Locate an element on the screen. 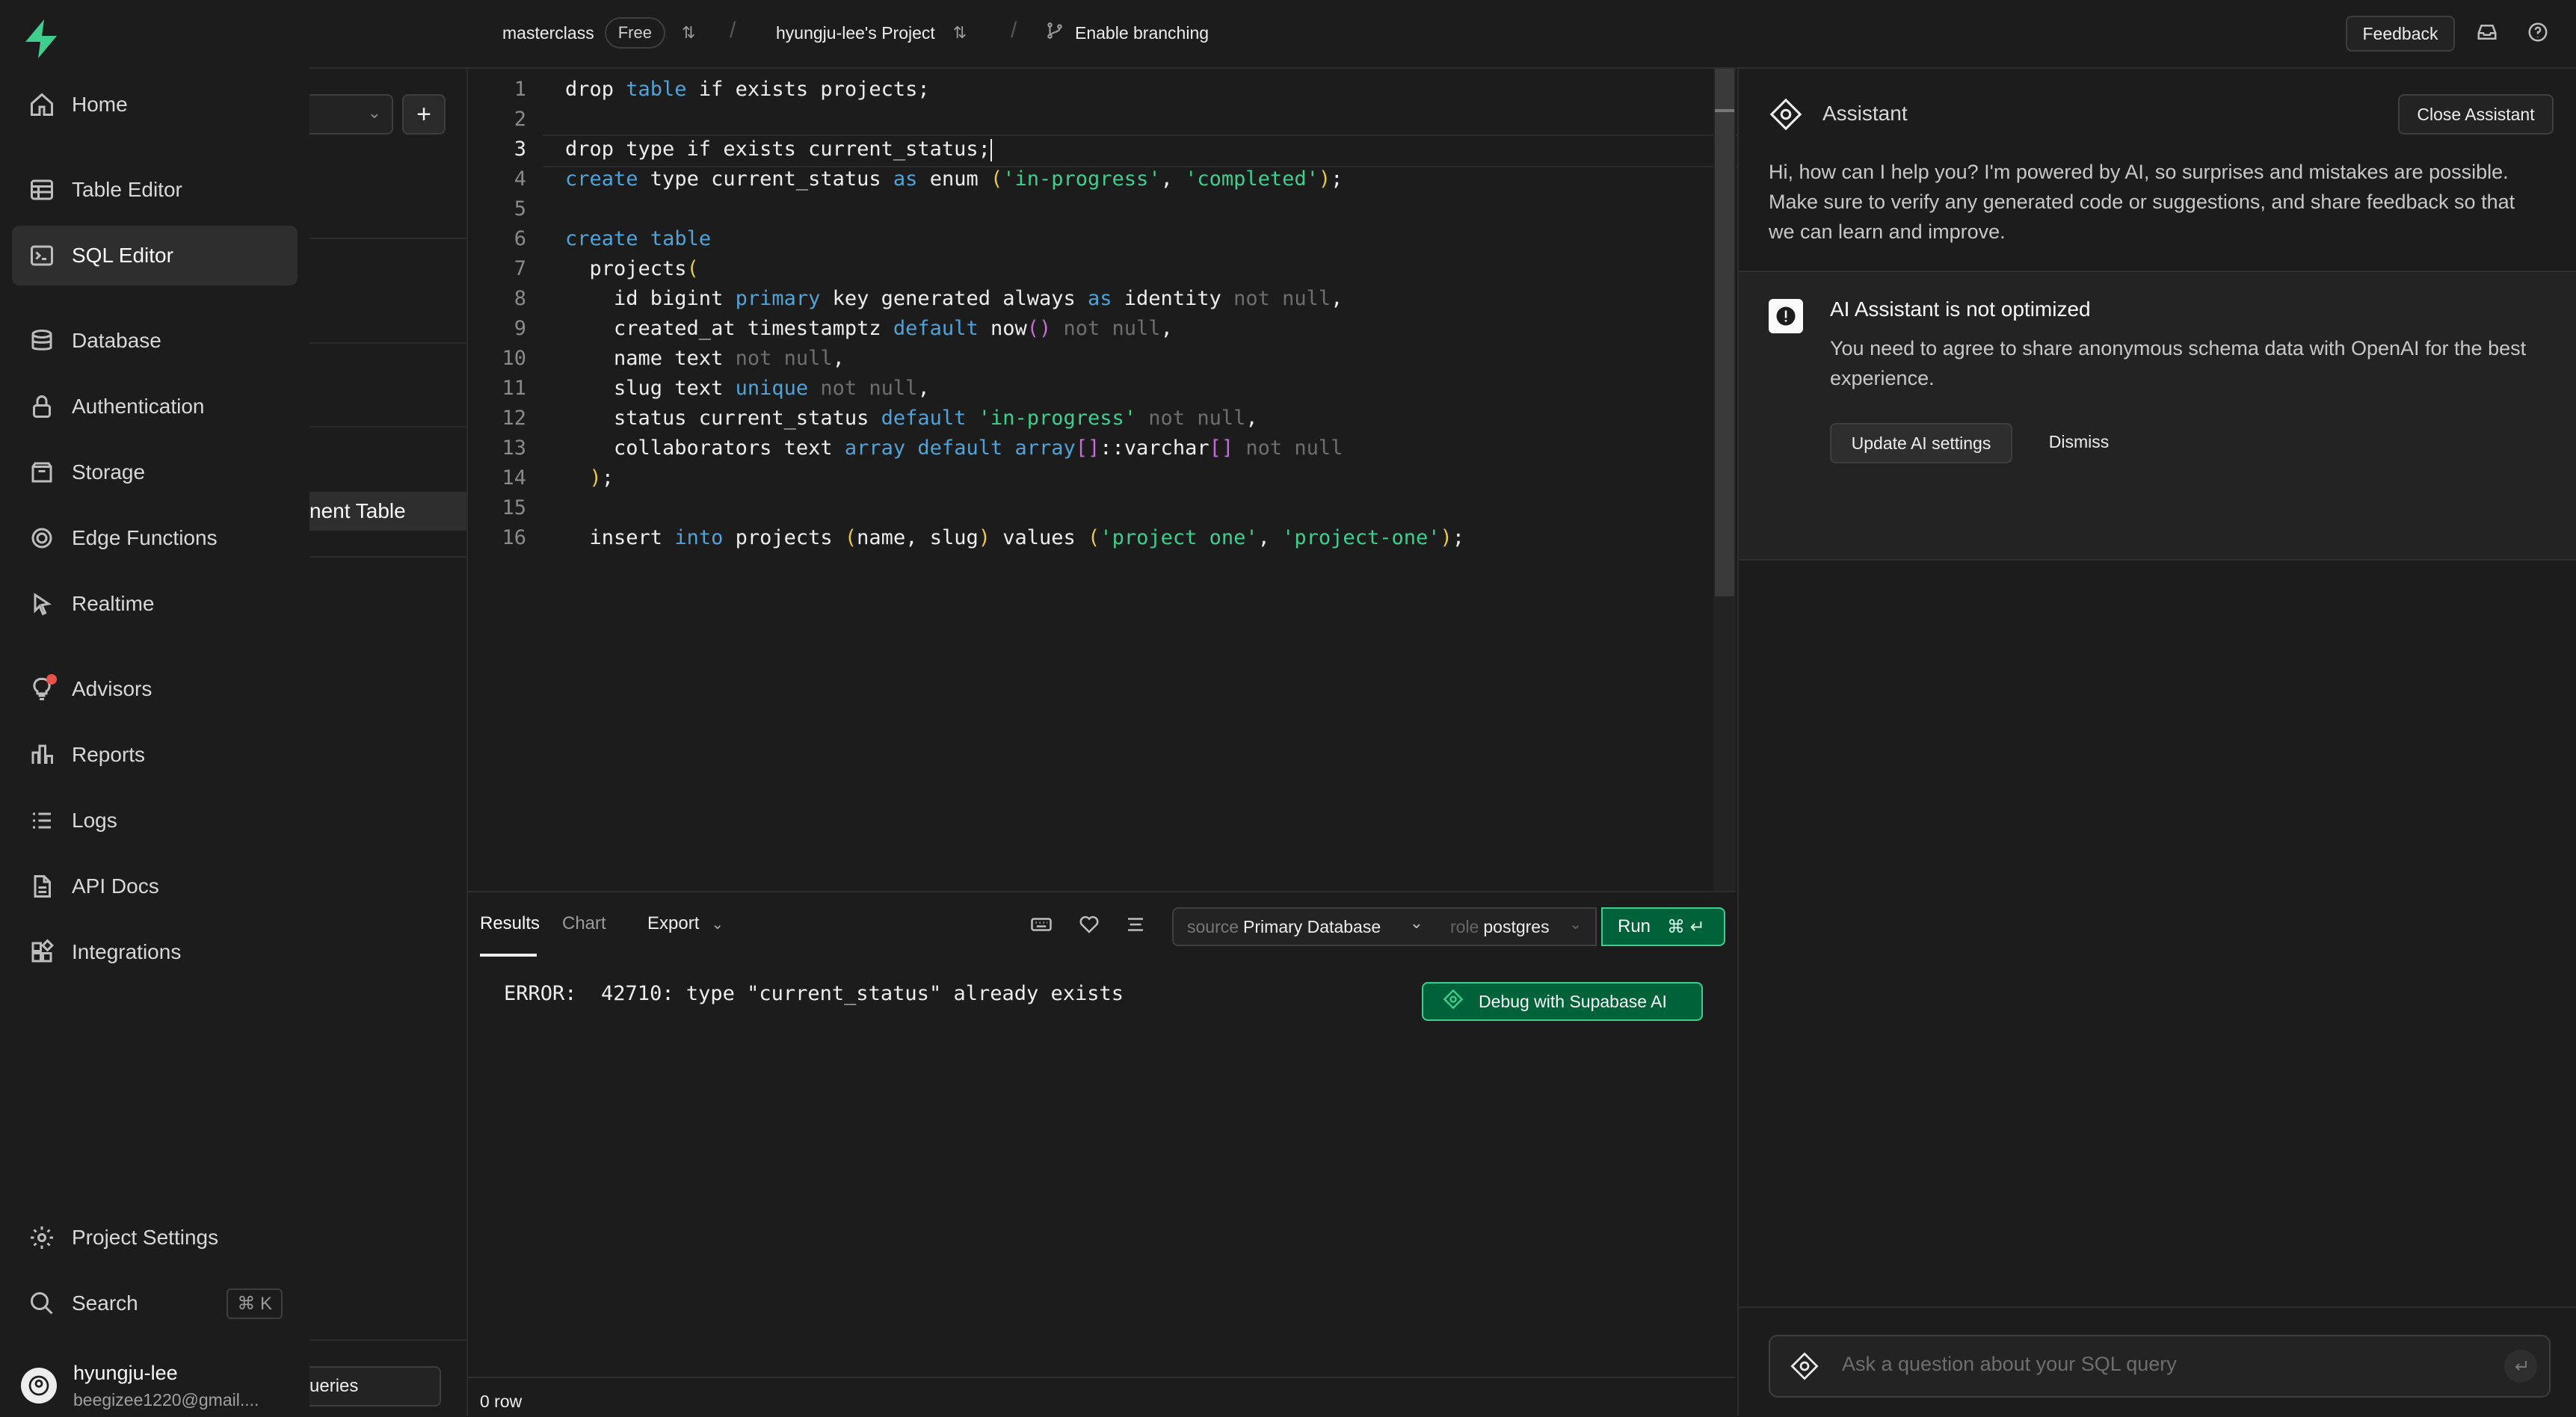 This screenshot has height=1417, width=2576. add-query-button: + is located at coordinates (424, 114).